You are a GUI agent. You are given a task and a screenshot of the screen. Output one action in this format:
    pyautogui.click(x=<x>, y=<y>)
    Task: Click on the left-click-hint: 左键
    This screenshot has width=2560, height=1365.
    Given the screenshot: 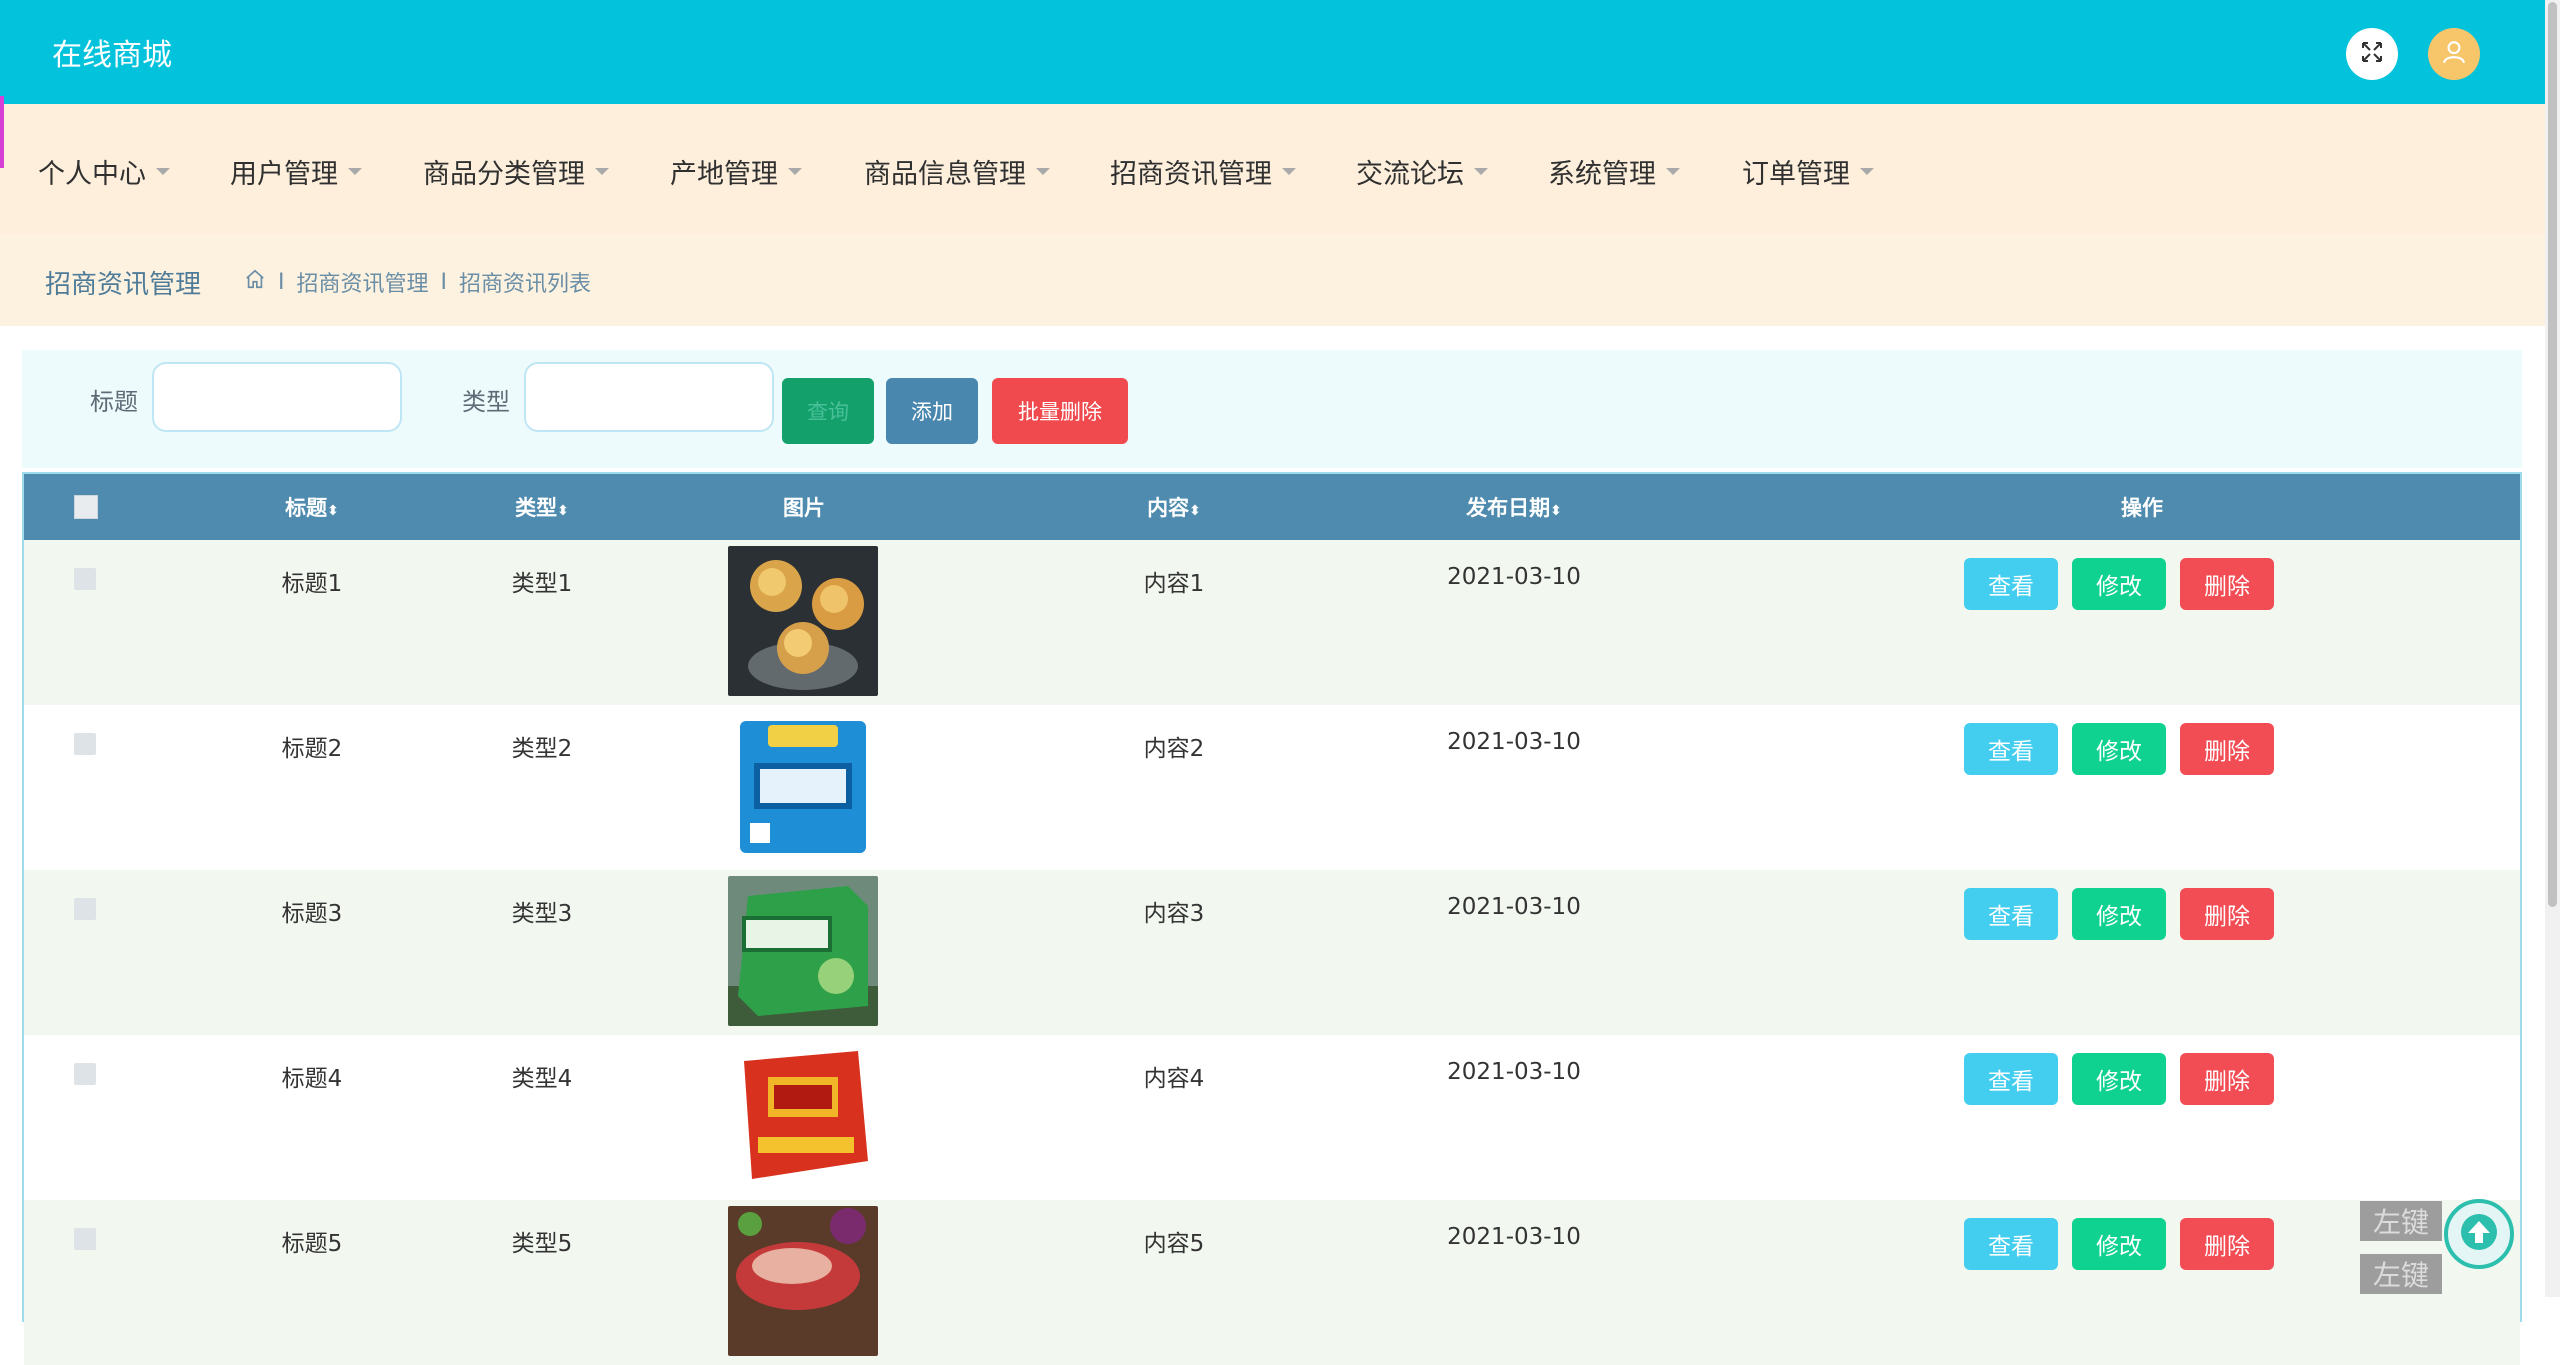 What is the action you would take?
    pyautogui.click(x=2401, y=1274)
    